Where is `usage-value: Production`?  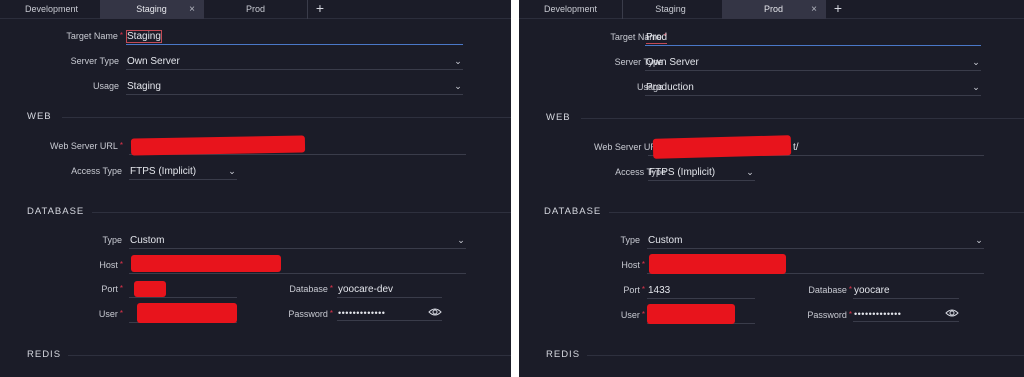 usage-value: Production is located at coordinates (670, 87).